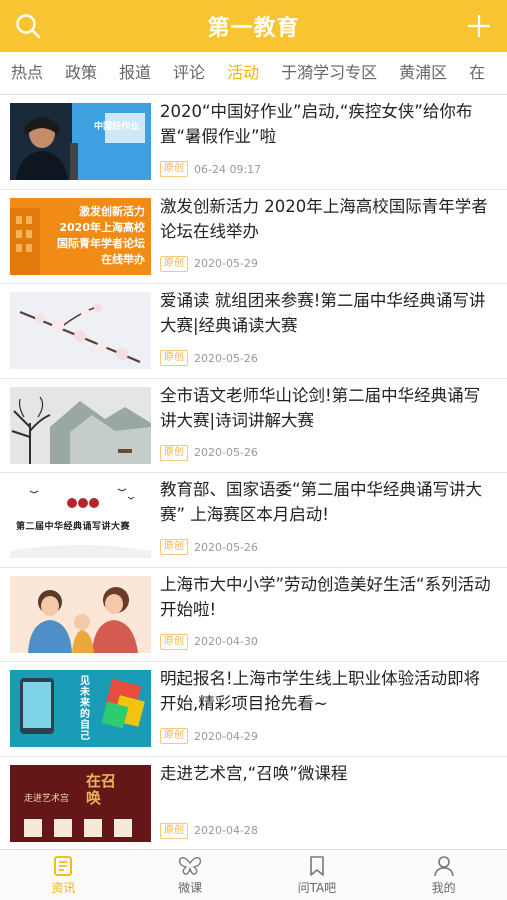  I want to click on news-date: 2020-04-29, so click(226, 736).